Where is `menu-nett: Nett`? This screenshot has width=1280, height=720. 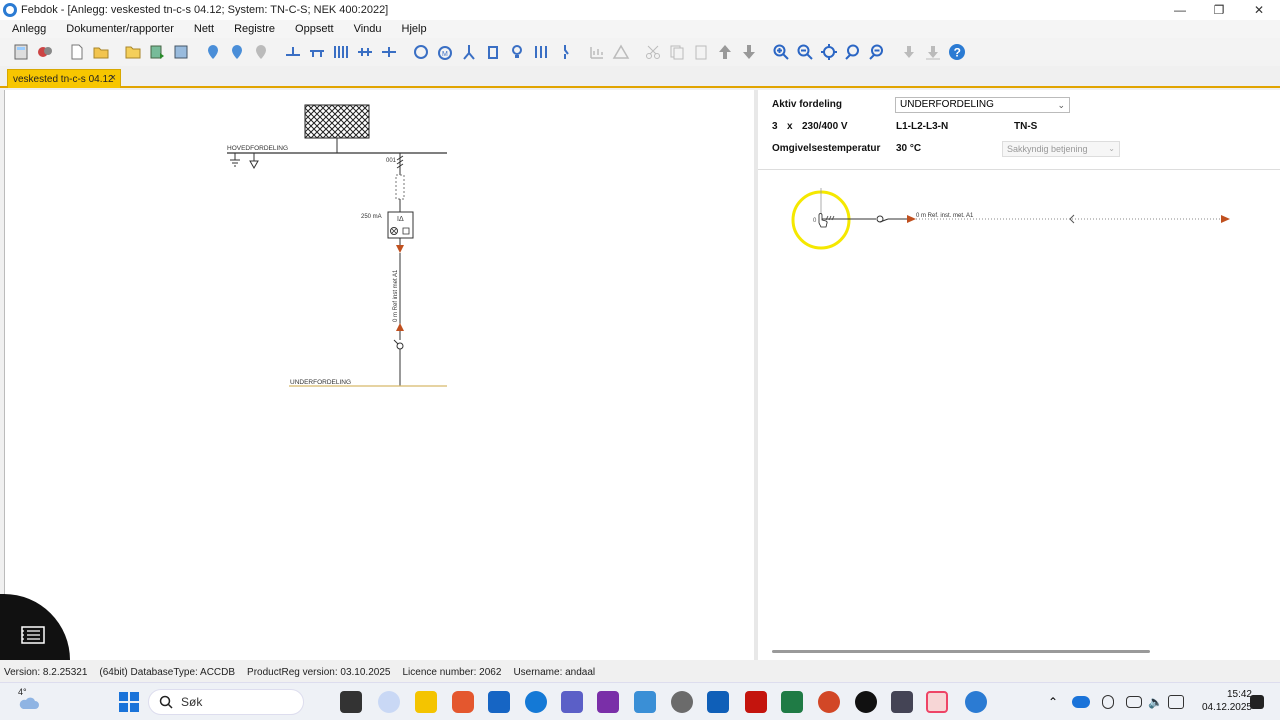 menu-nett: Nett is located at coordinates (202, 29).